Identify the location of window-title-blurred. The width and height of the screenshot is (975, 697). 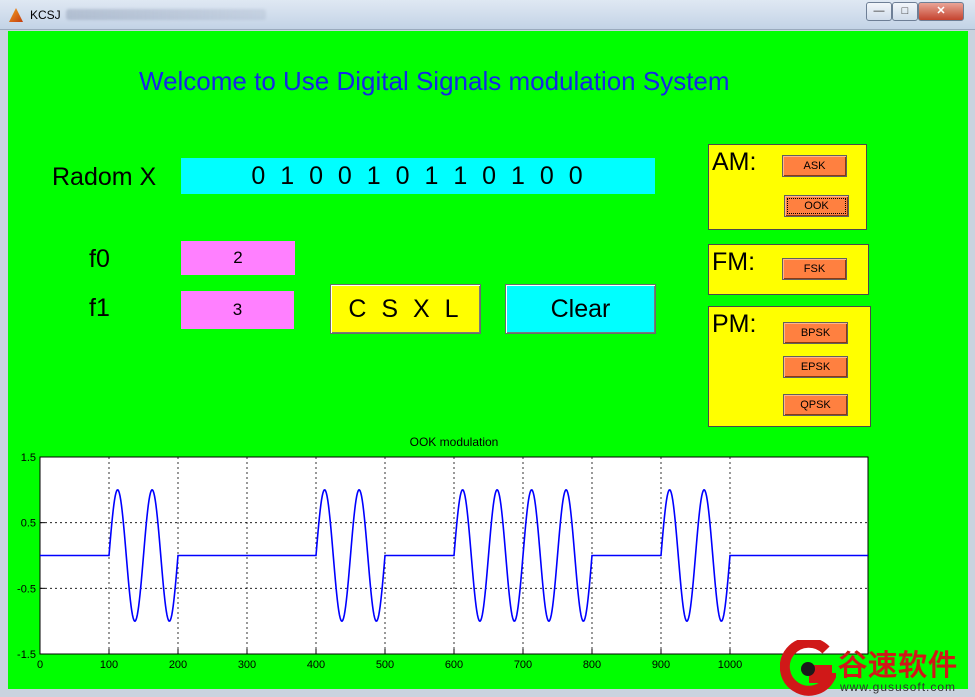
(166, 14).